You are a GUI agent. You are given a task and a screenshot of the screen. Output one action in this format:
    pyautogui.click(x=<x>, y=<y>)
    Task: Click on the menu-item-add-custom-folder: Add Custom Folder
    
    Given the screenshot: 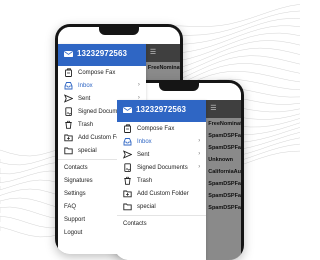 What is the action you would take?
    pyautogui.click(x=161, y=193)
    